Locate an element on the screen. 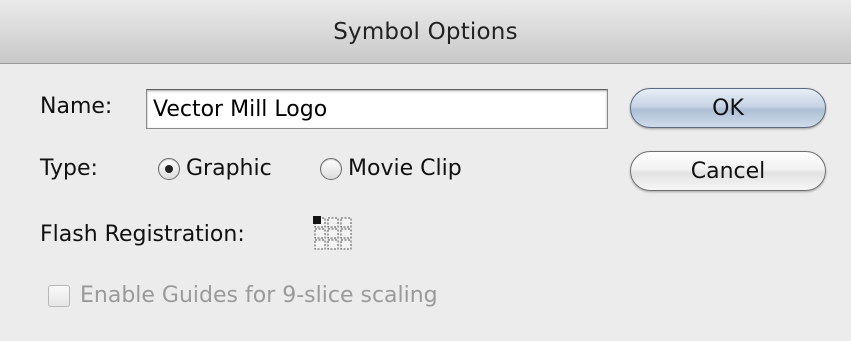 This screenshot has width=851, height=341. registration-point-grid-icon is located at coordinates (333, 233).